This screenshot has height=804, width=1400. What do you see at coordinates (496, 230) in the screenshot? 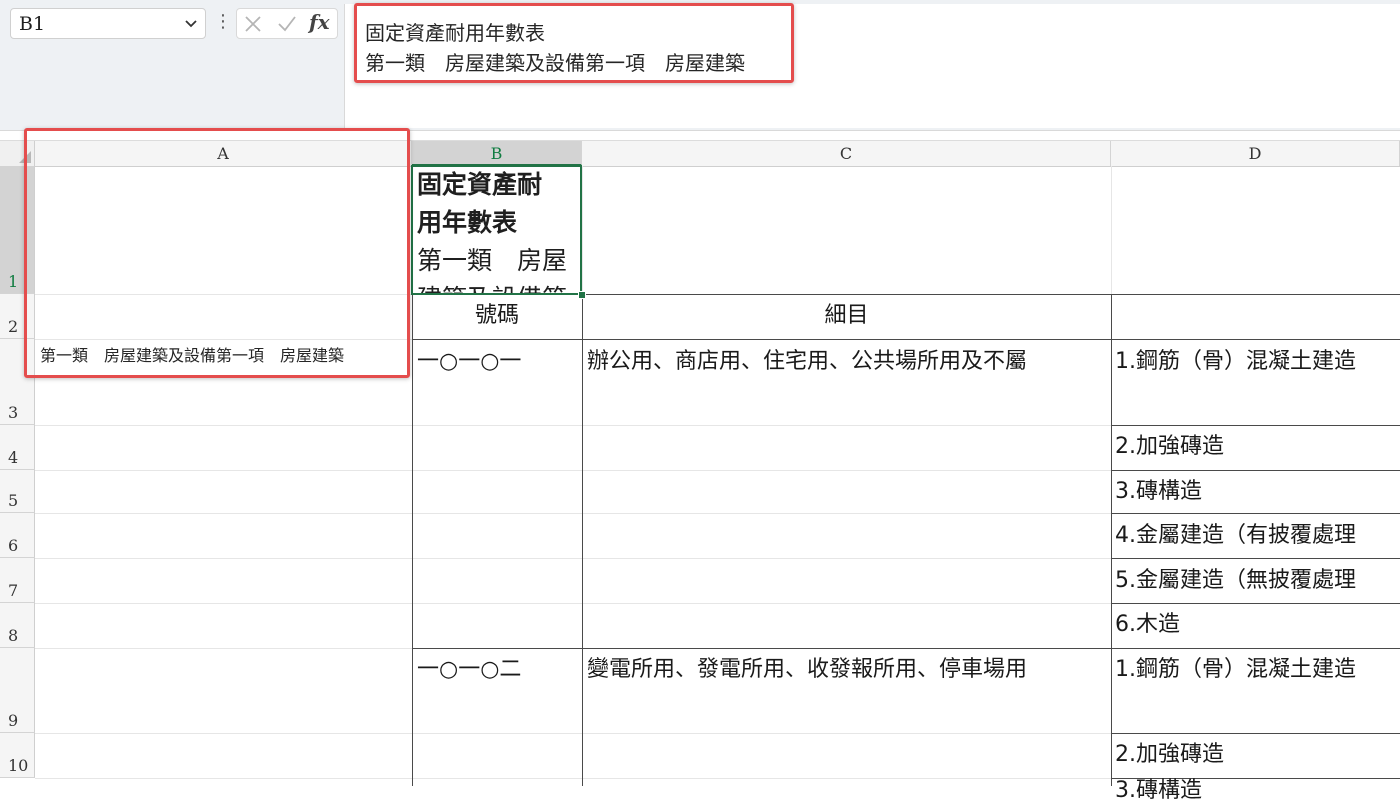
I see `active-cell-border` at bounding box center [496, 230].